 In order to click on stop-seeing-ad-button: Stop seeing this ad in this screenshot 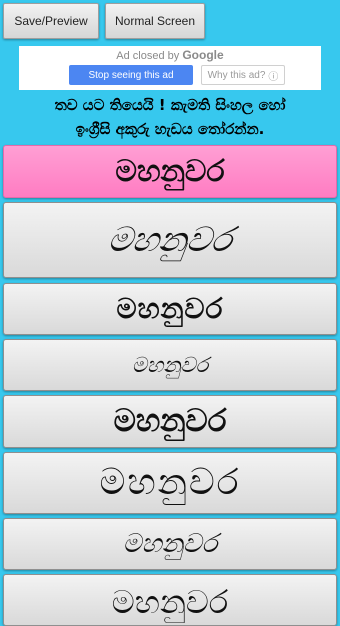, I will do `click(131, 75)`.